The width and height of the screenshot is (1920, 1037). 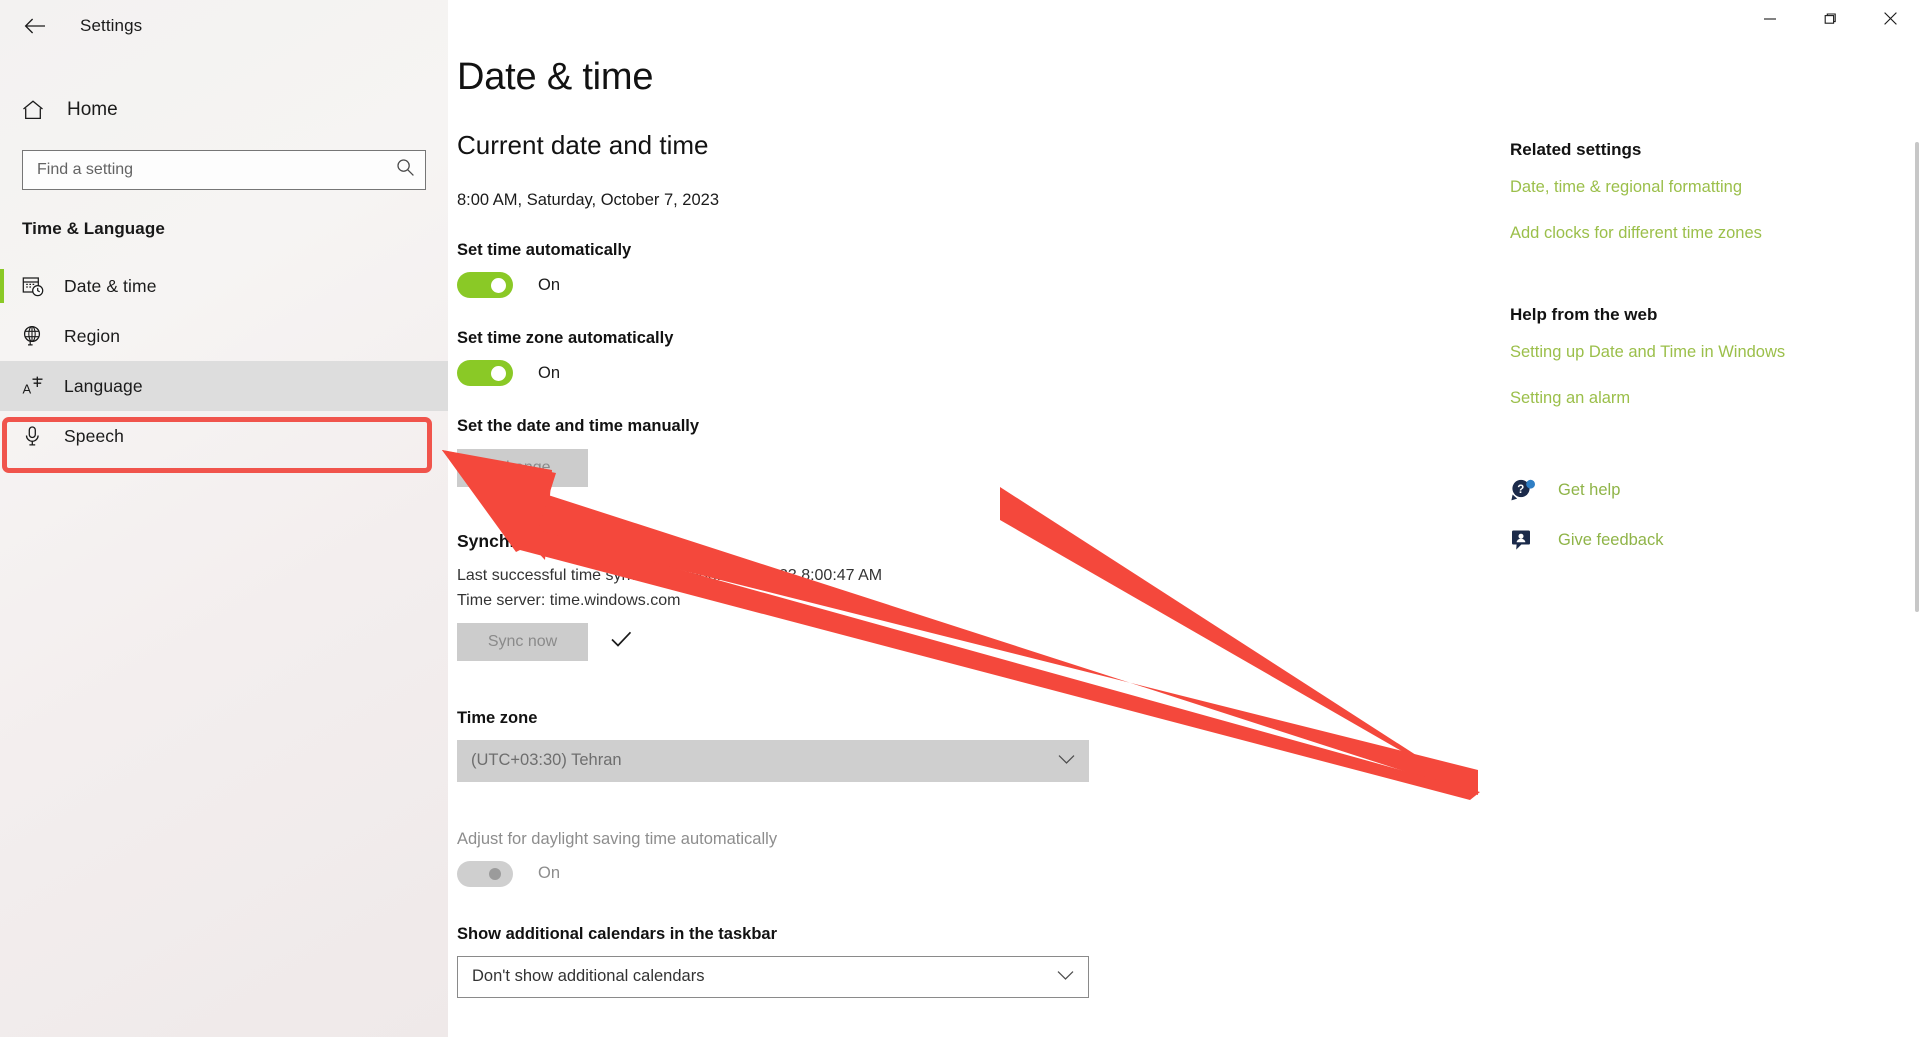 I want to click on related-link-add-clocks: Add clocks for different time zones, so click(x=1715, y=233).